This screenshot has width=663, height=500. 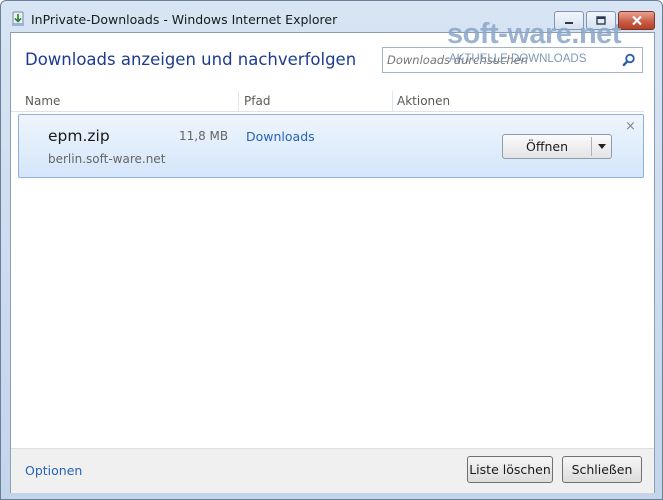 I want to click on column-header: Name Pfad Aktionen, so click(x=327, y=101).